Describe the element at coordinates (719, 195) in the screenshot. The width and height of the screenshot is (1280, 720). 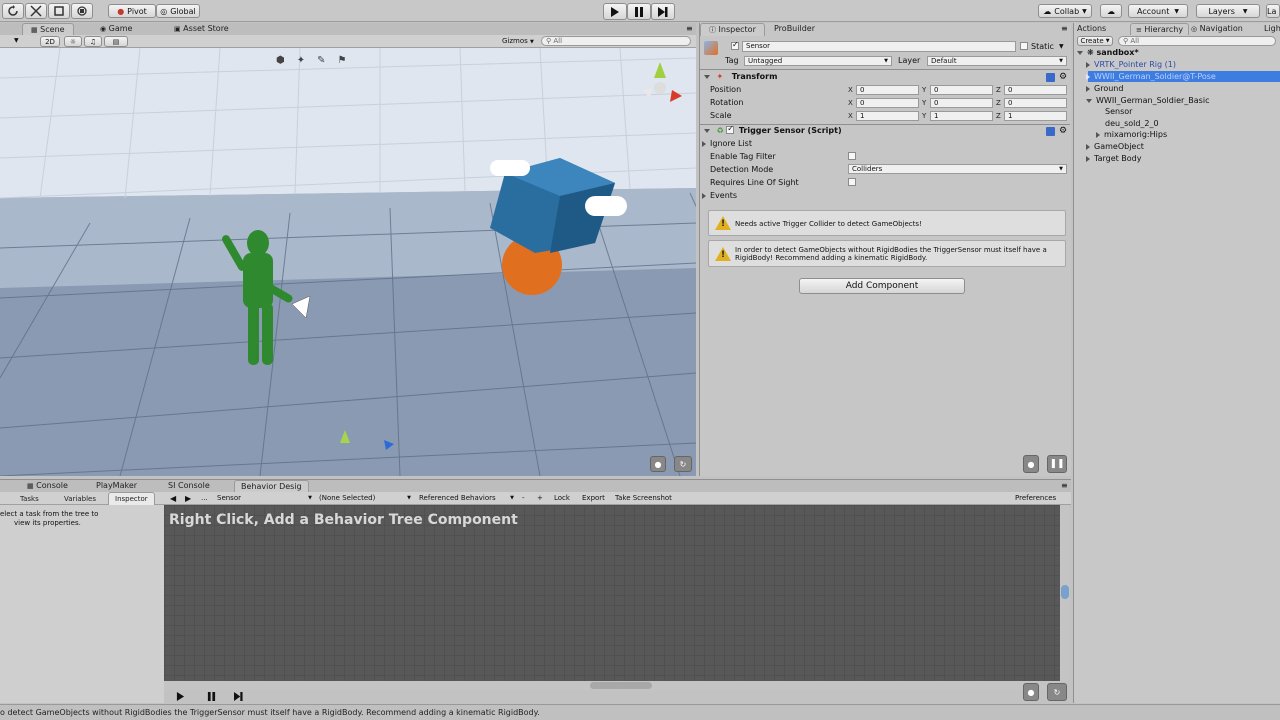
I see `events-foldout: Events` at that location.